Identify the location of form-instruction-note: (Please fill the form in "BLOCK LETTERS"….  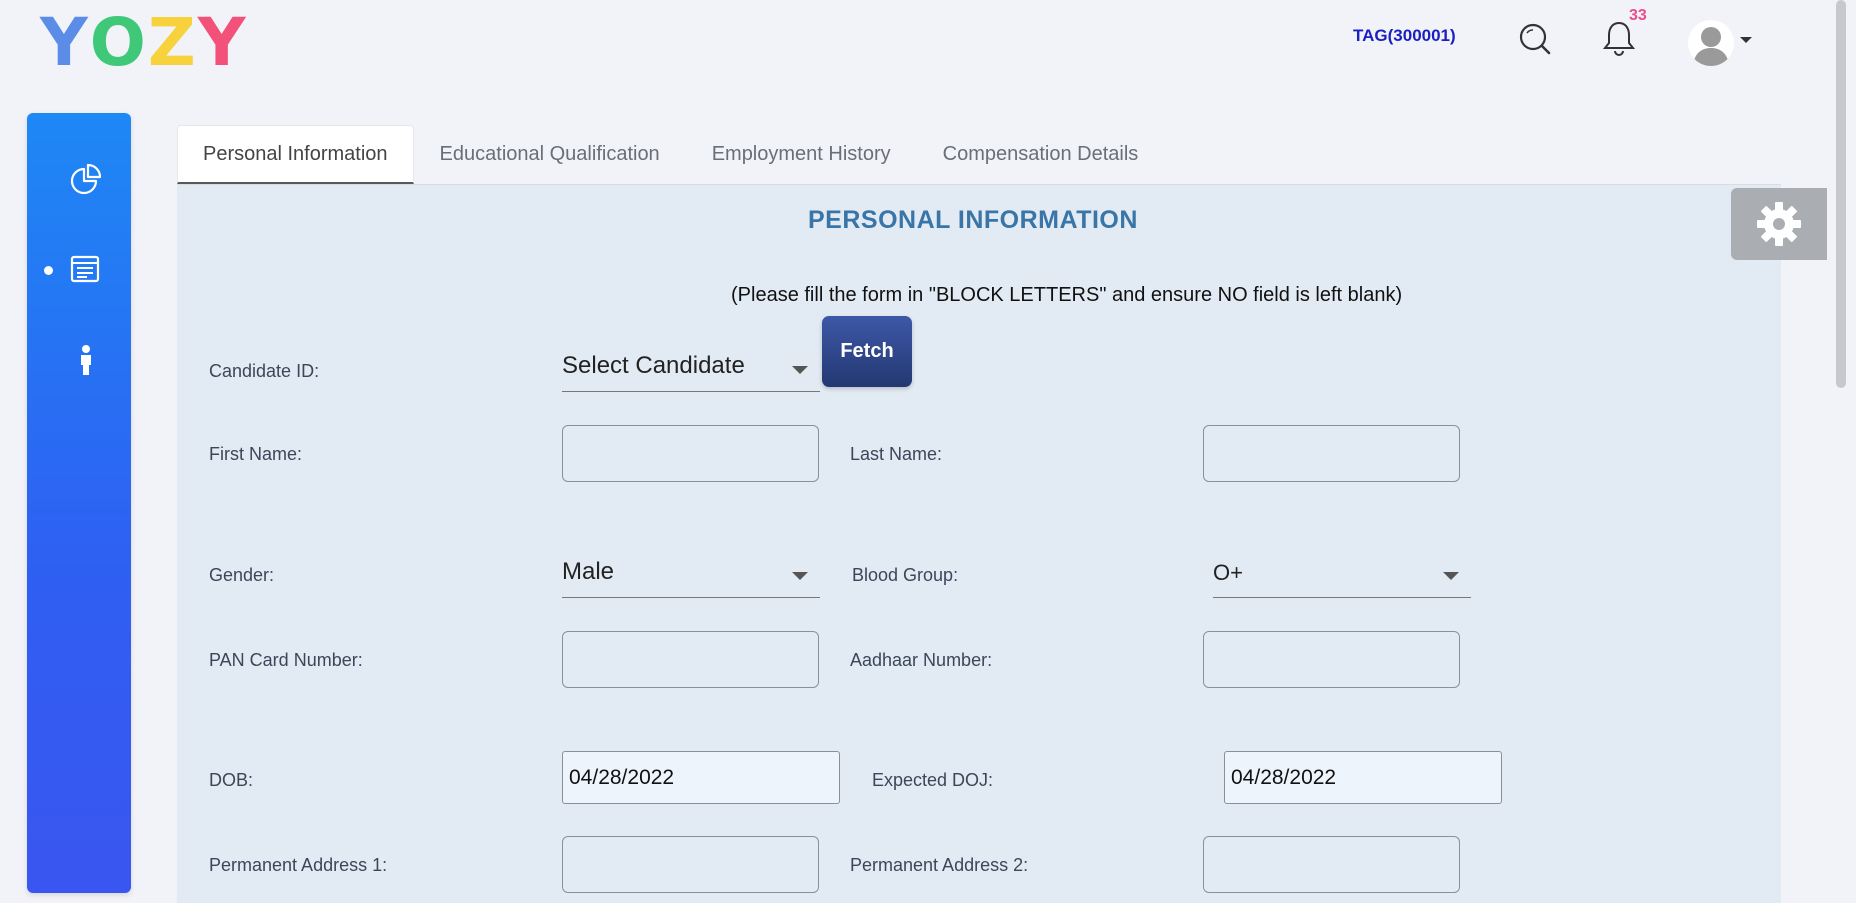
(1067, 295).